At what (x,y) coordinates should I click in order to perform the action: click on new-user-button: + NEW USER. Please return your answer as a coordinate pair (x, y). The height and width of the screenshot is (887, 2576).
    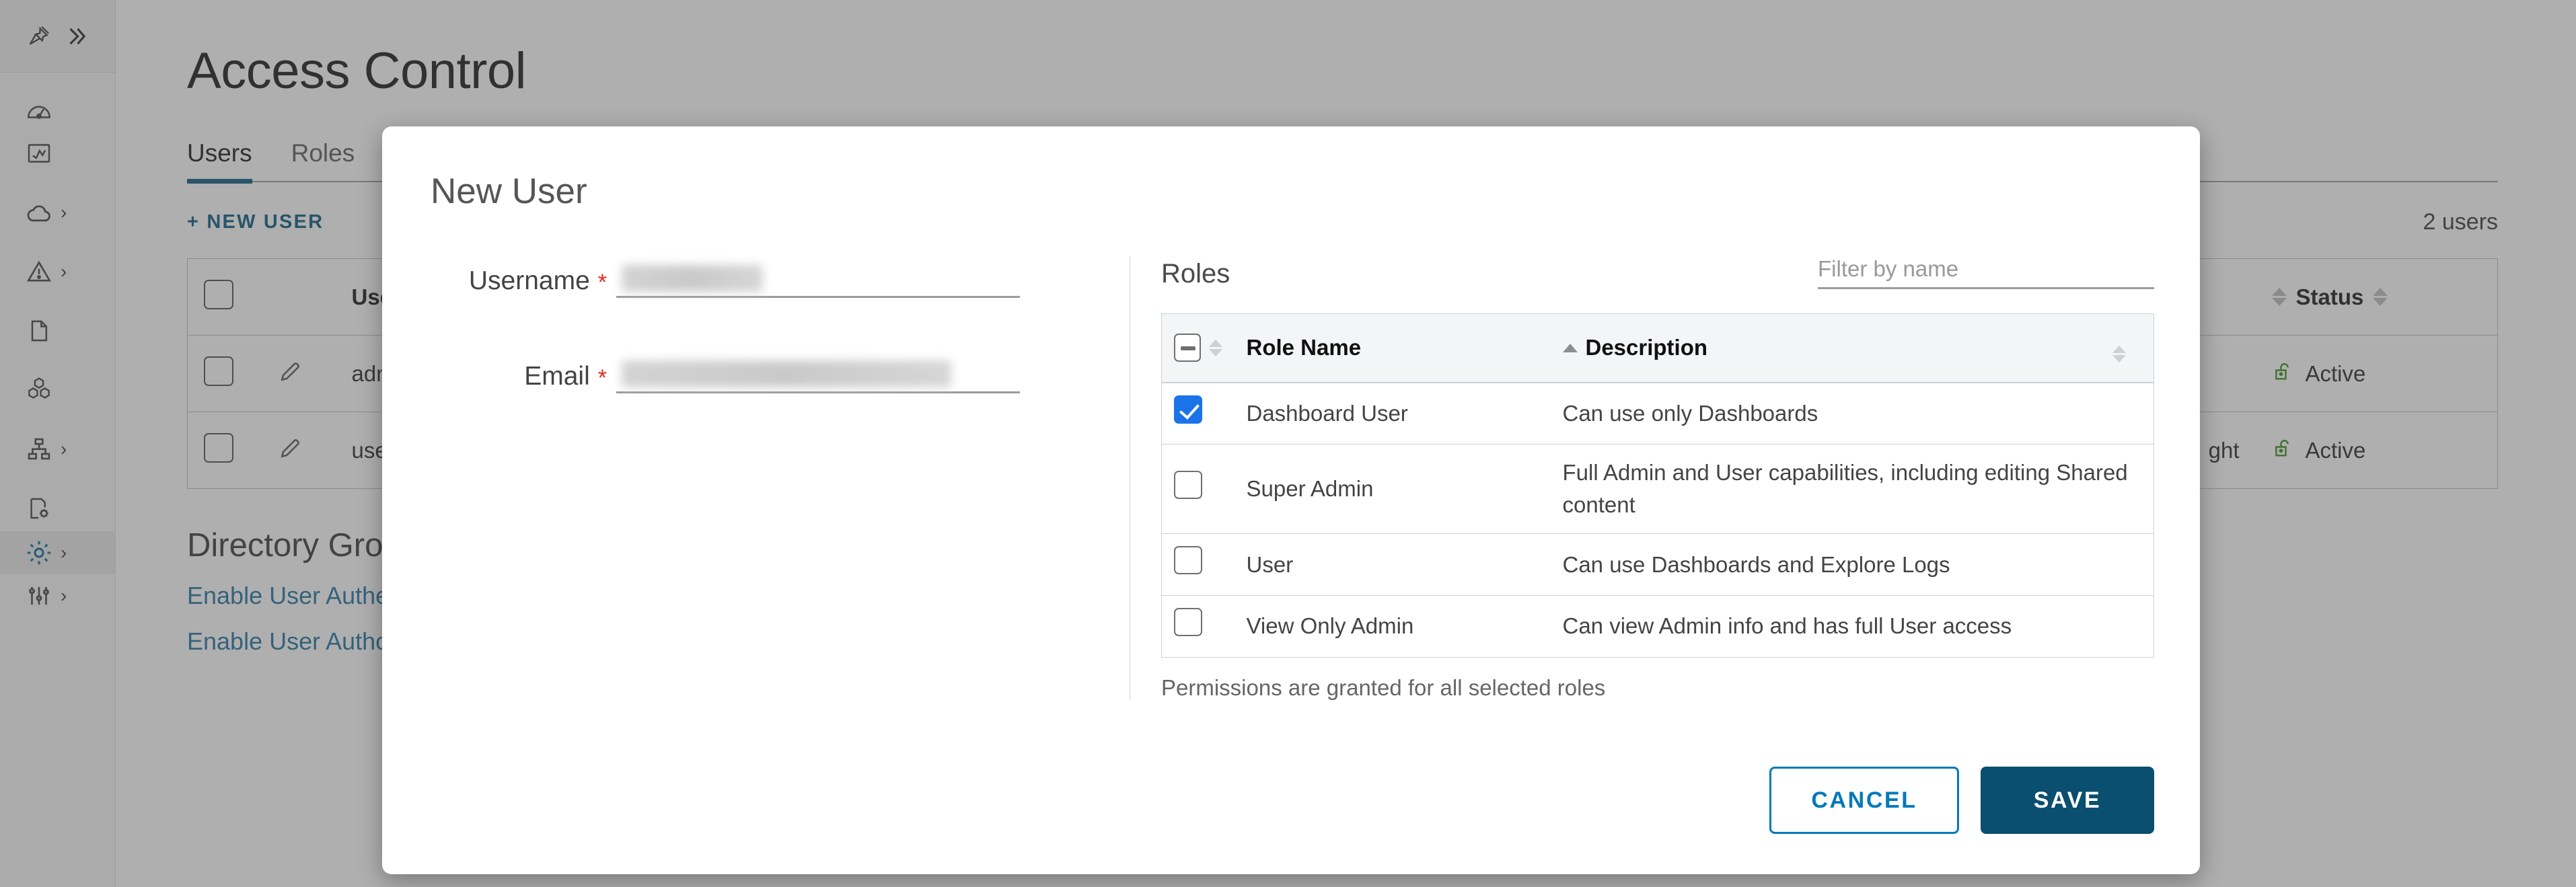
    Looking at the image, I should click on (255, 222).